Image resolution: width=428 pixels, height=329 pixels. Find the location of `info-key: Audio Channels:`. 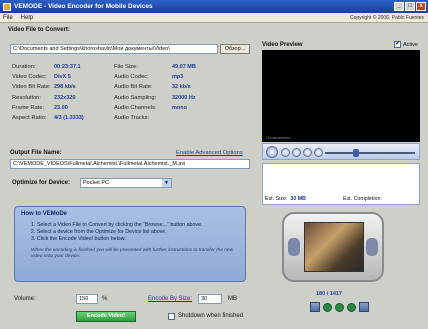

info-key: Audio Channels: is located at coordinates (135, 107).